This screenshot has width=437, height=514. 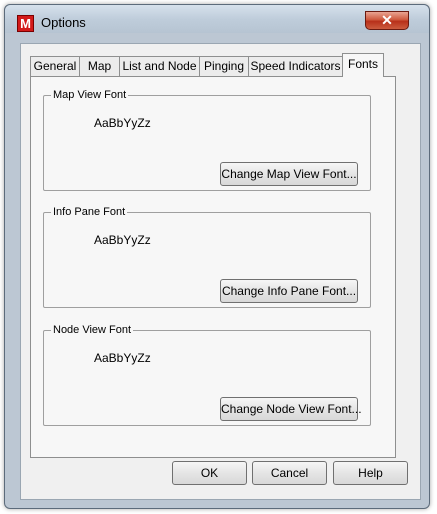 I want to click on map-view-font-legend: Map View Font, so click(x=90, y=95).